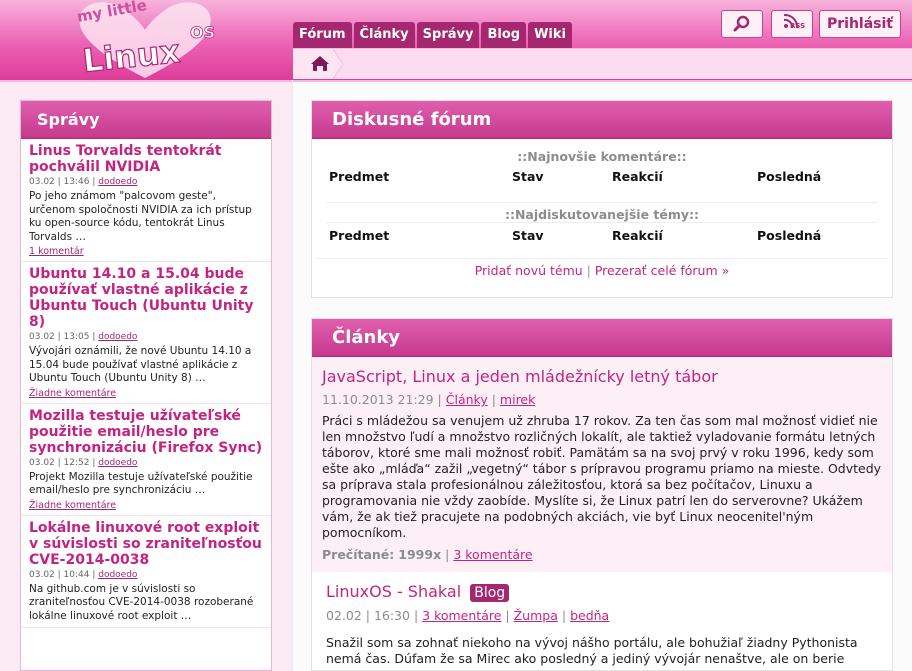 The height and width of the screenshot is (671, 912). Describe the element at coordinates (382, 399) in the screenshot. I see `article-date: 11.10.2013 21:29 |` at that location.